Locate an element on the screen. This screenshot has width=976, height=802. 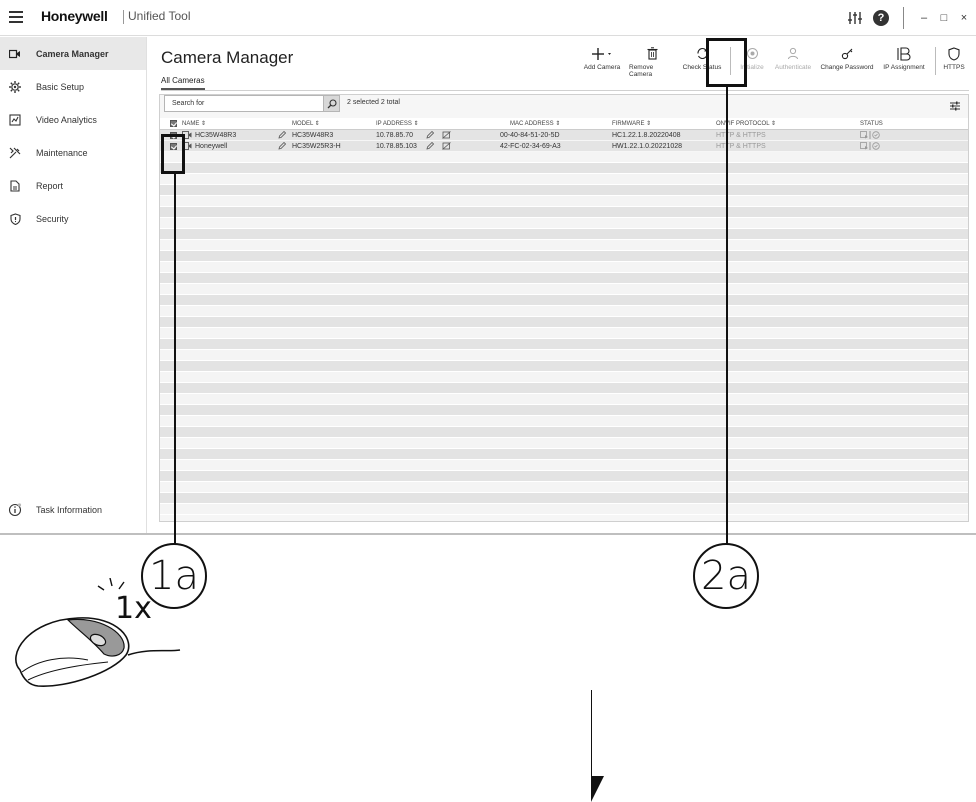
sidebar-item-maintenance: Maintenance is located at coordinates (73, 152).